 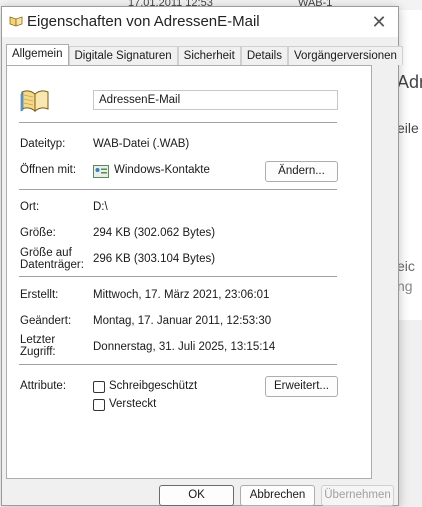 What do you see at coordinates (181, 295) in the screenshot?
I see `created-value: Mittwoch, 17. März 2021, 23:06:01` at bounding box center [181, 295].